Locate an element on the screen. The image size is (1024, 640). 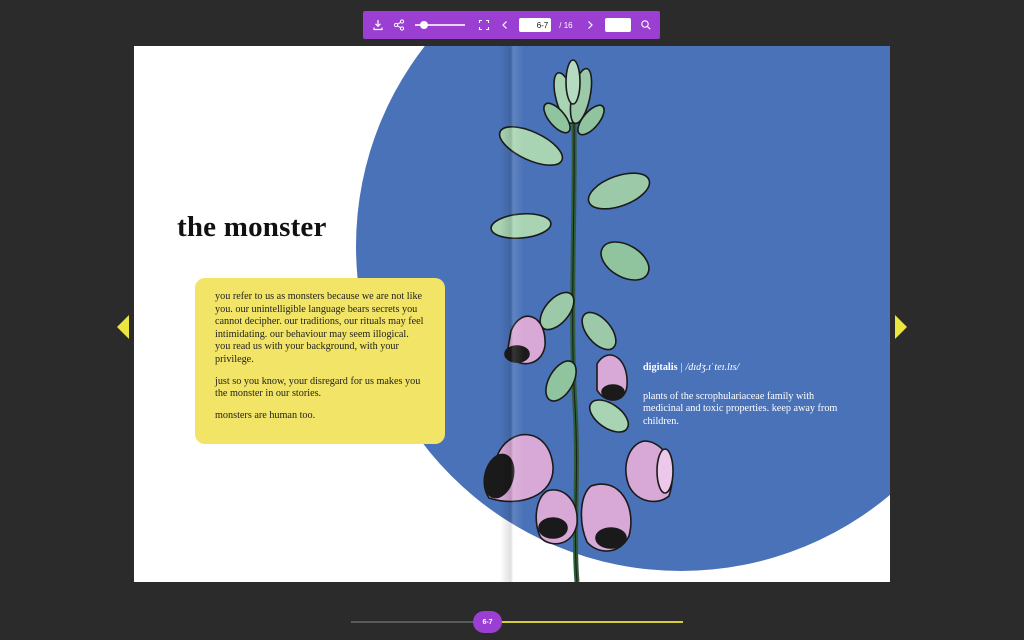
zoom-slider-thumb is located at coordinates (424, 25).